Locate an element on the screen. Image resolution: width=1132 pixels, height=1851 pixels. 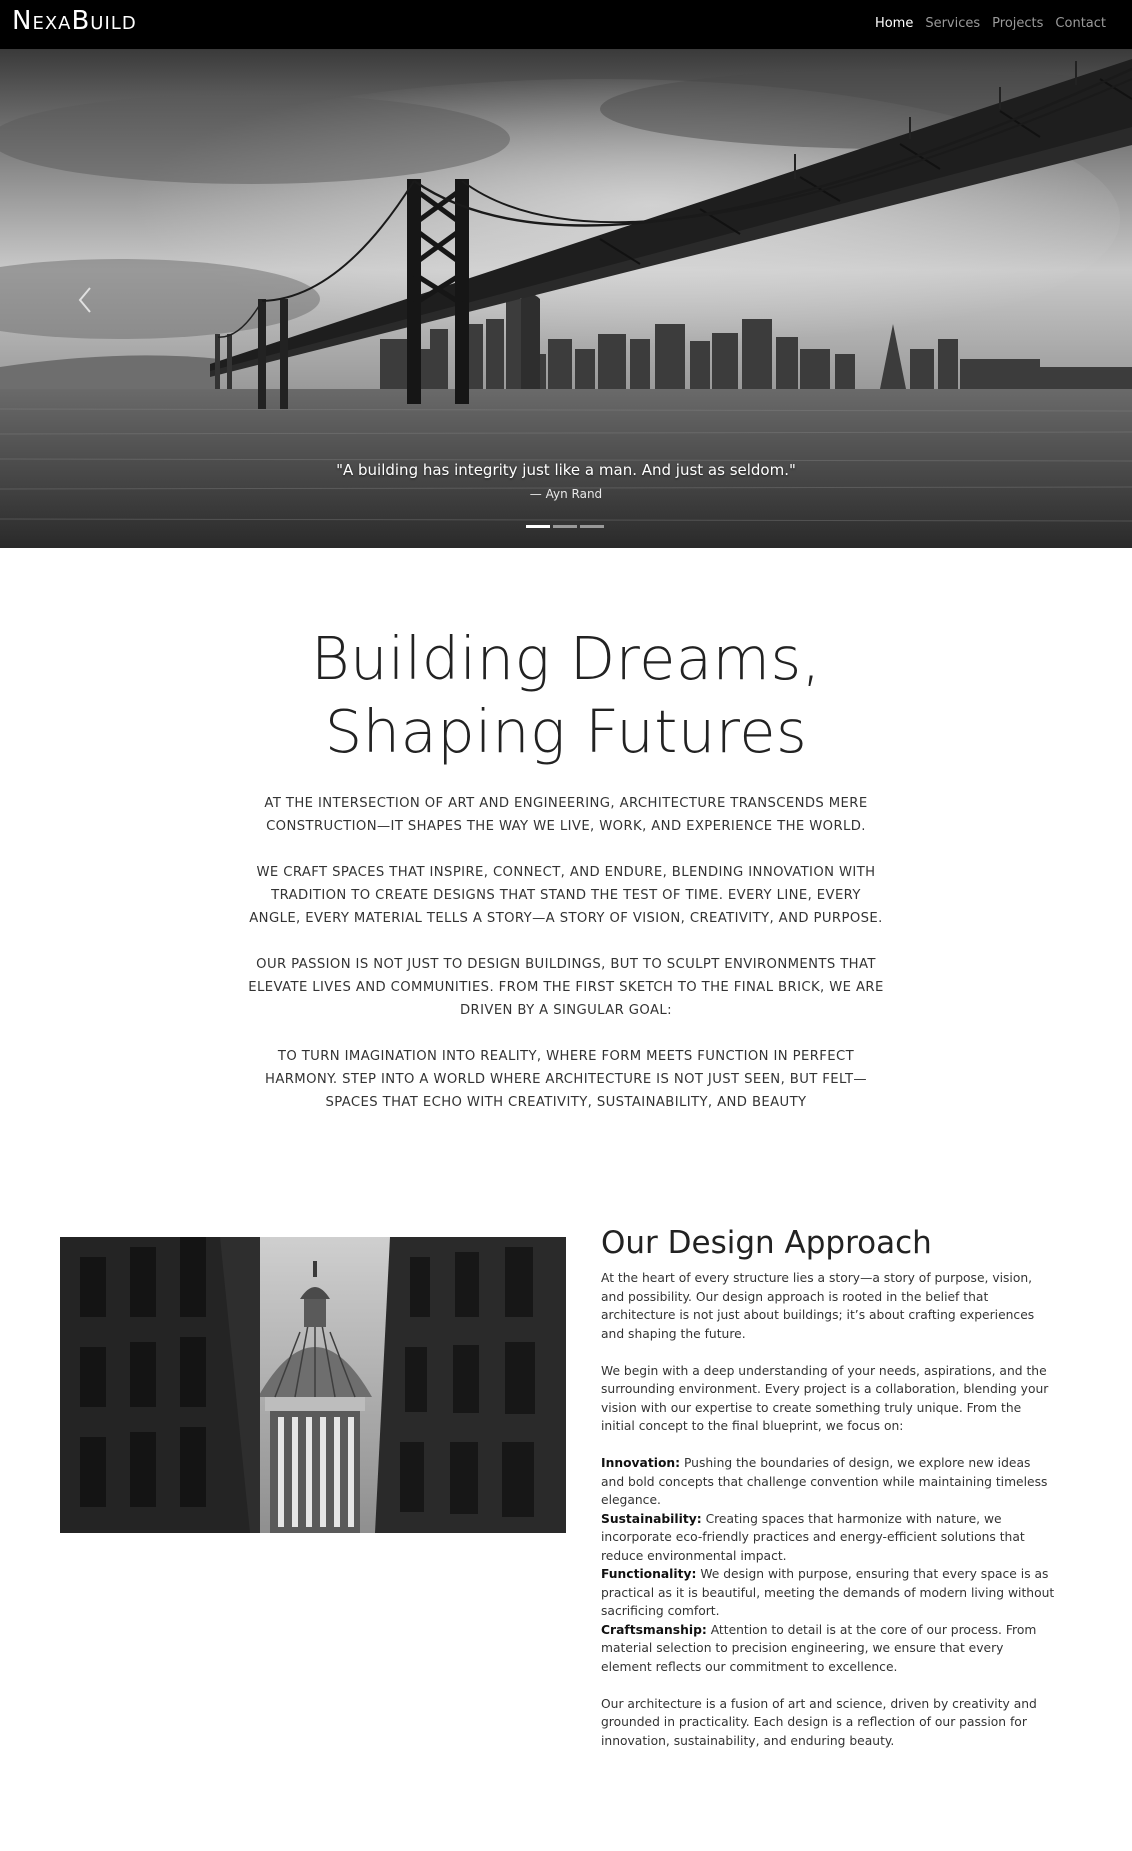
nav-link-home: Home is located at coordinates (894, 23).